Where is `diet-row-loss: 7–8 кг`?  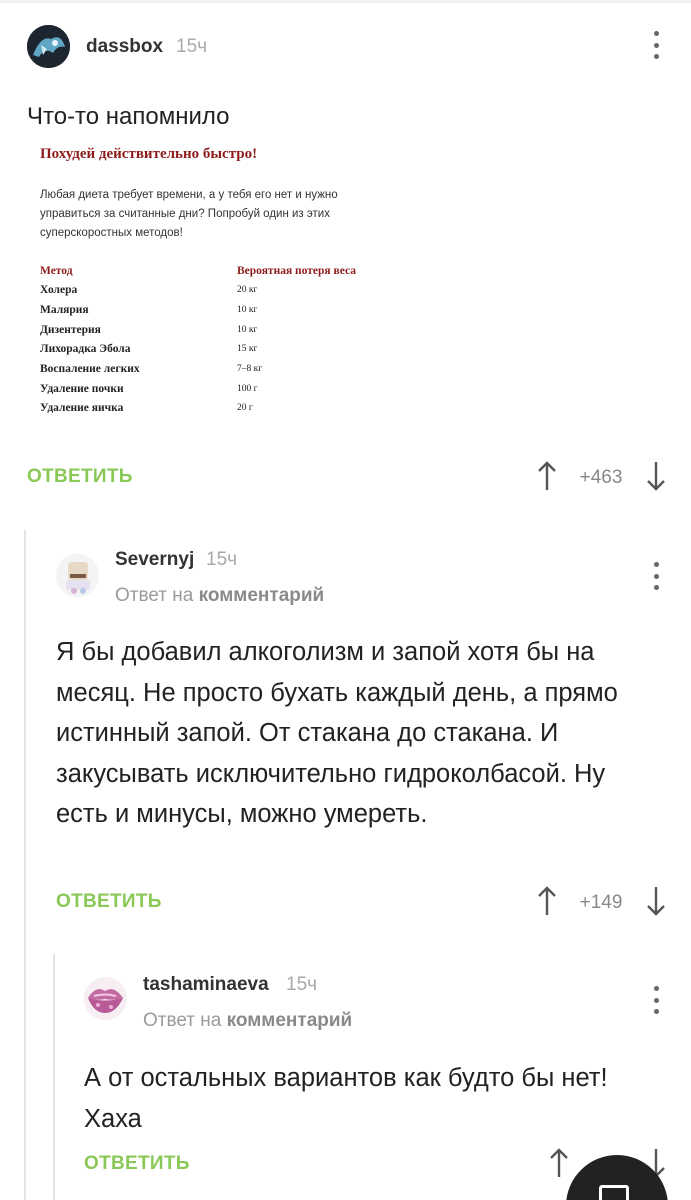
diet-row-loss: 7–8 кг is located at coordinates (250, 369).